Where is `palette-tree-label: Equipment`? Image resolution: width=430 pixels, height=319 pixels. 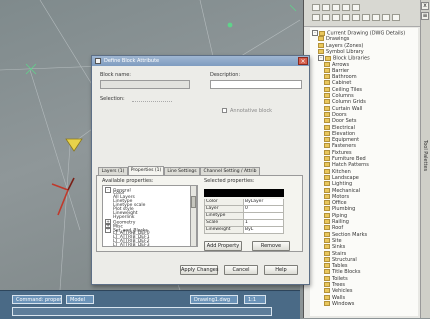
palette-tree-label: Equipment is located at coordinates (346, 140).